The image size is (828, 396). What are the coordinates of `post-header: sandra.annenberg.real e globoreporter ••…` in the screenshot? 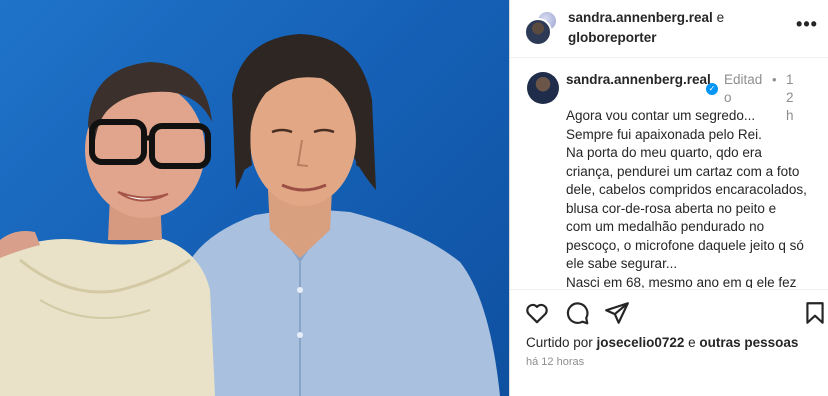 It's located at (669, 29).